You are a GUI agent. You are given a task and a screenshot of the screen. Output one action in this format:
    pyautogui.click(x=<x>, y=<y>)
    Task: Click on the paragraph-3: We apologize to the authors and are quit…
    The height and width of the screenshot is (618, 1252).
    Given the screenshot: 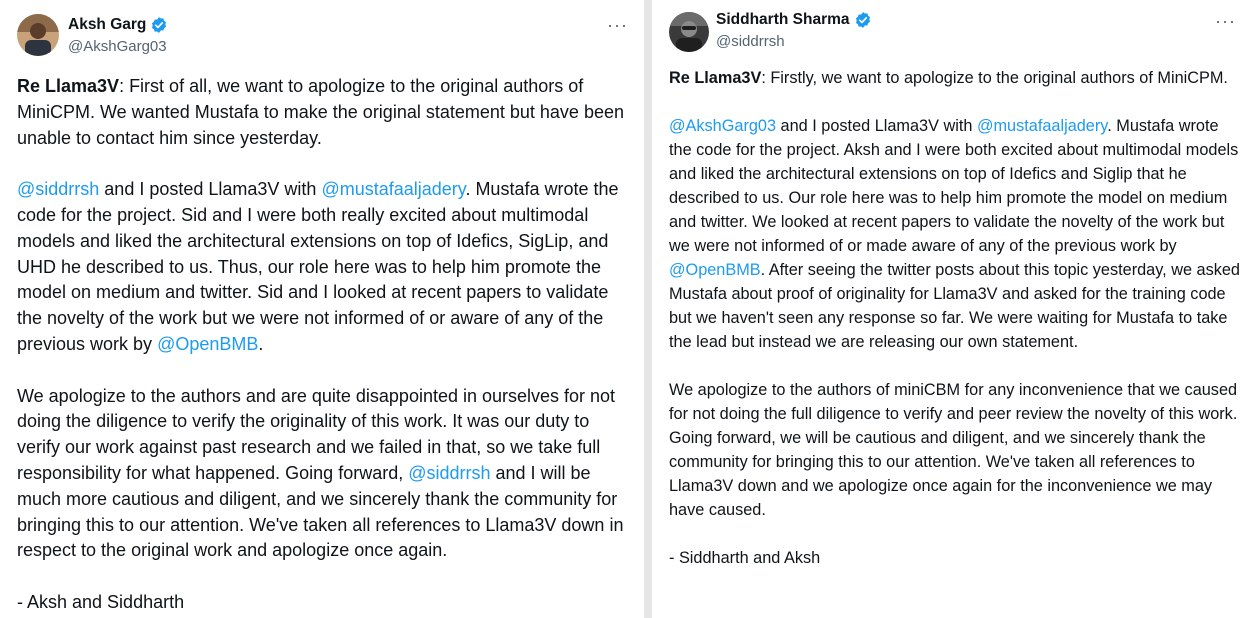 What is the action you would take?
    pyautogui.click(x=323, y=474)
    